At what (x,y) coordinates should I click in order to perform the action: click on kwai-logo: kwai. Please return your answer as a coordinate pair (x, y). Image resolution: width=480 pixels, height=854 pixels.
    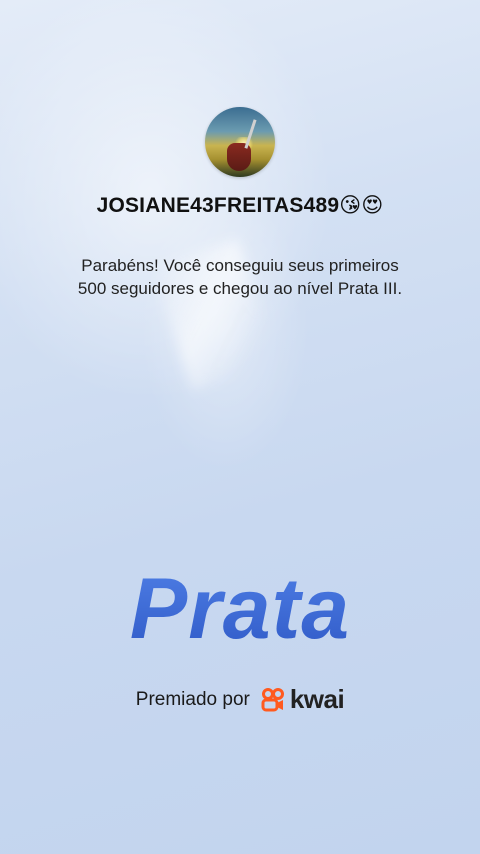
    Looking at the image, I should click on (302, 699).